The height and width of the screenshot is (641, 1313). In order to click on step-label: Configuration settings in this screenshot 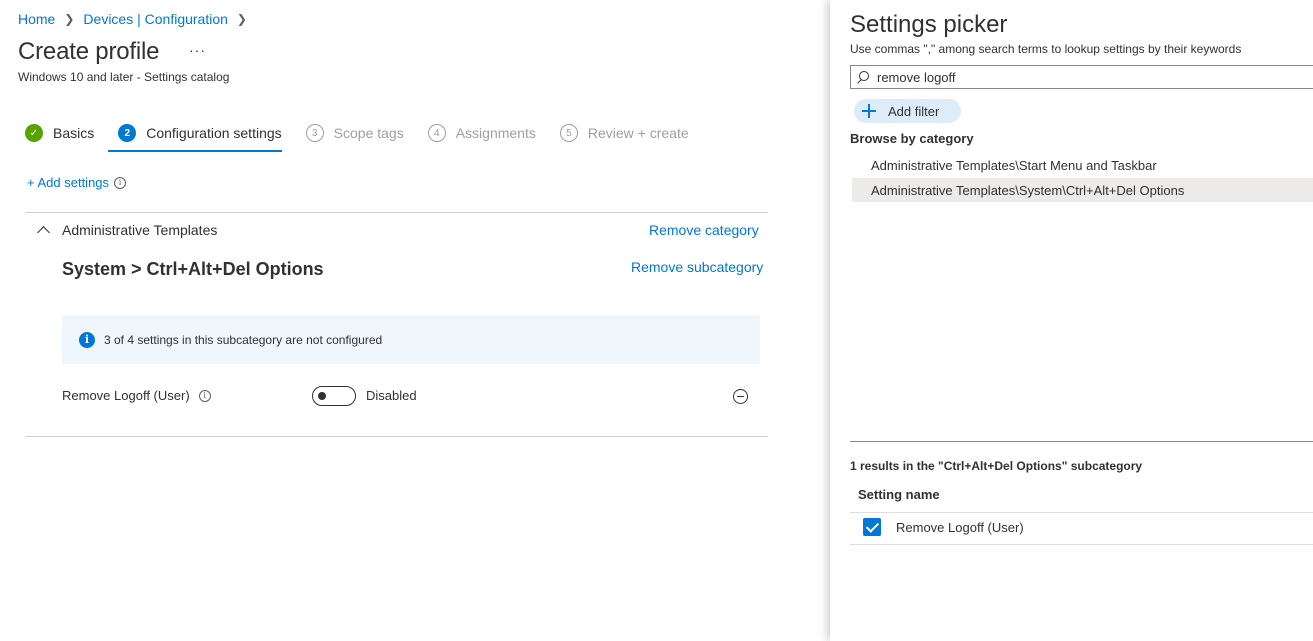, I will do `click(214, 133)`.